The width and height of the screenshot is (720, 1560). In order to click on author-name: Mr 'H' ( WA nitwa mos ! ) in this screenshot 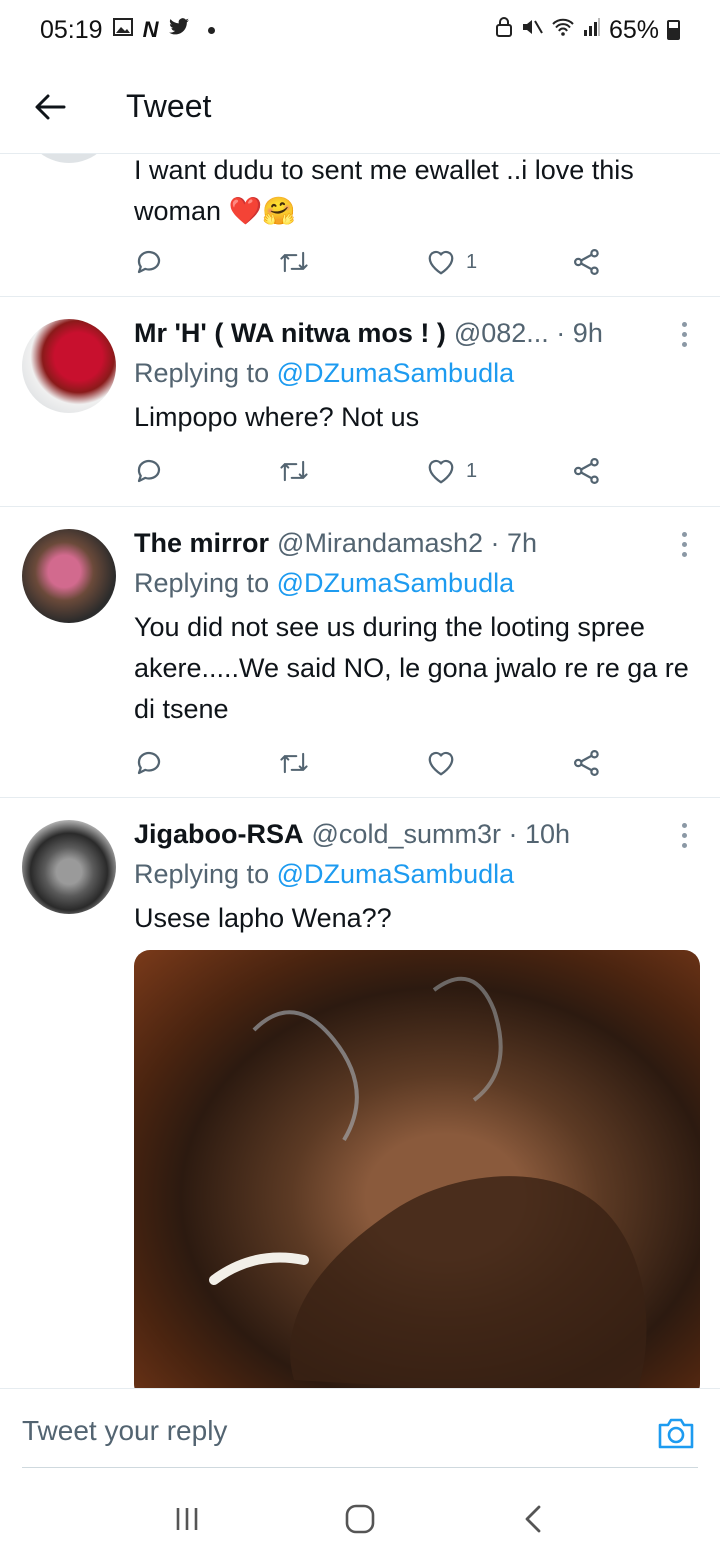, I will do `click(290, 333)`.